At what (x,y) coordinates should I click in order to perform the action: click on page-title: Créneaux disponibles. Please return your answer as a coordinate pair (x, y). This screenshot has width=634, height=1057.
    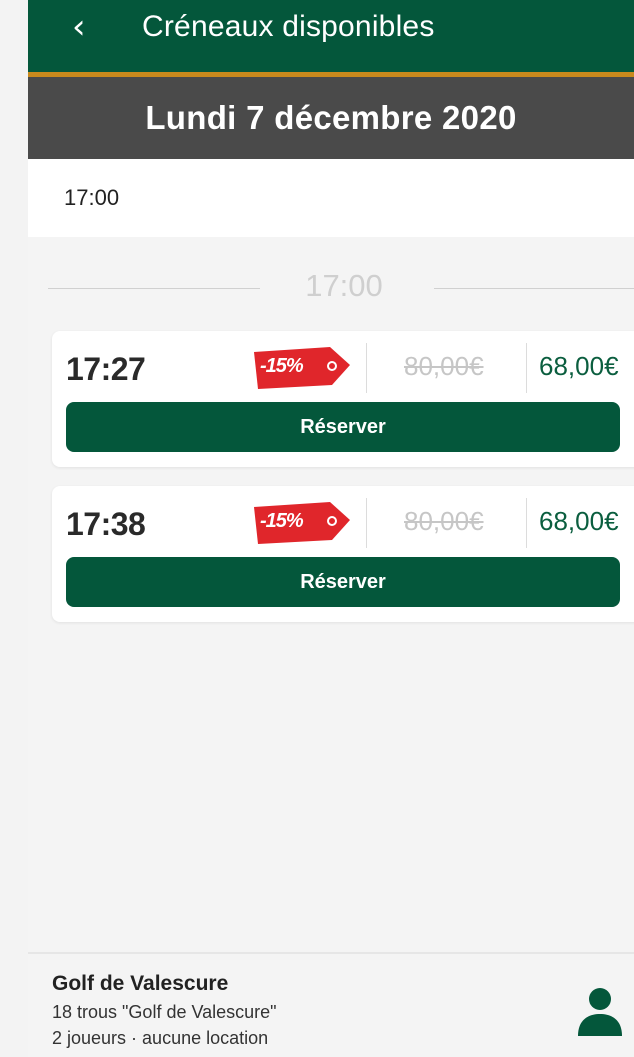
    Looking at the image, I should click on (288, 26).